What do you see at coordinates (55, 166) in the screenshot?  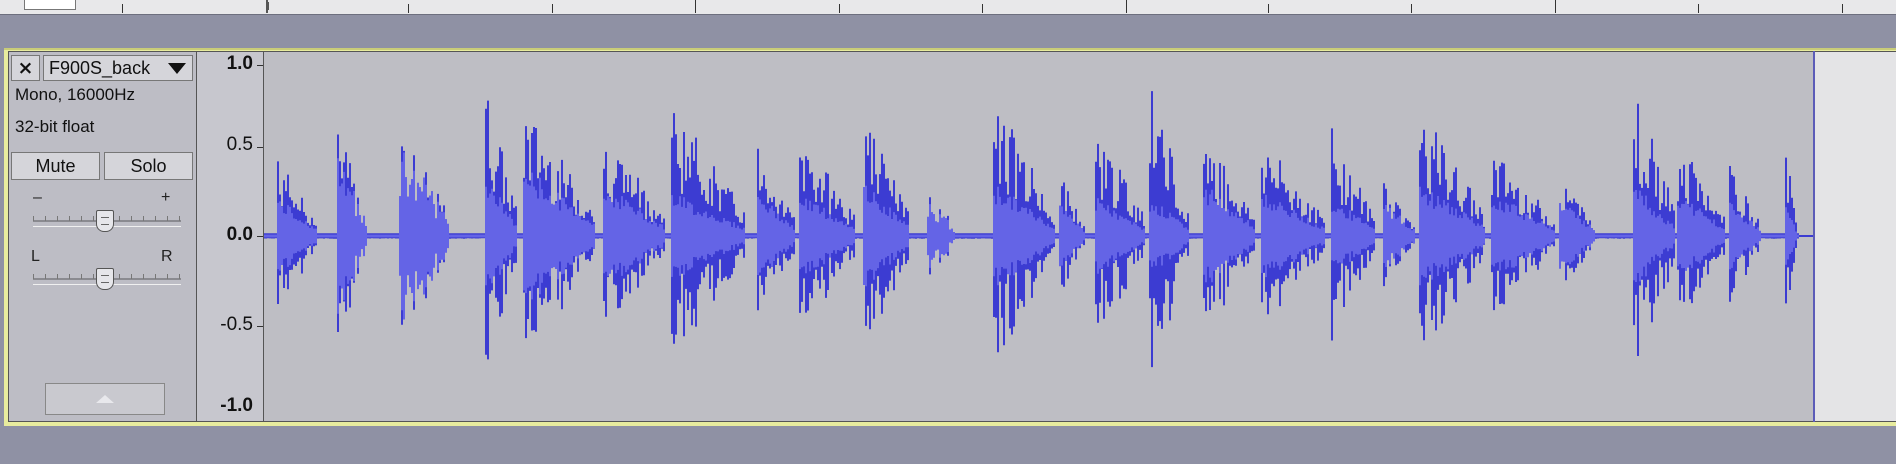 I see `mute-button: Mute` at bounding box center [55, 166].